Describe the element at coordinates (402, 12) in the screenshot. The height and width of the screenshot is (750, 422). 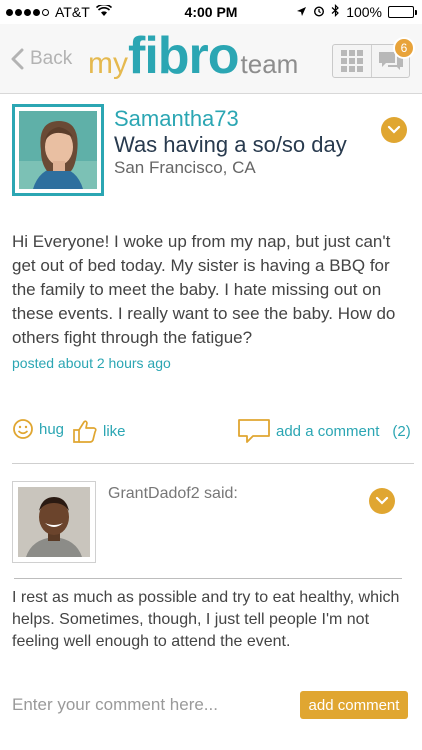
I see `battery-icon` at that location.